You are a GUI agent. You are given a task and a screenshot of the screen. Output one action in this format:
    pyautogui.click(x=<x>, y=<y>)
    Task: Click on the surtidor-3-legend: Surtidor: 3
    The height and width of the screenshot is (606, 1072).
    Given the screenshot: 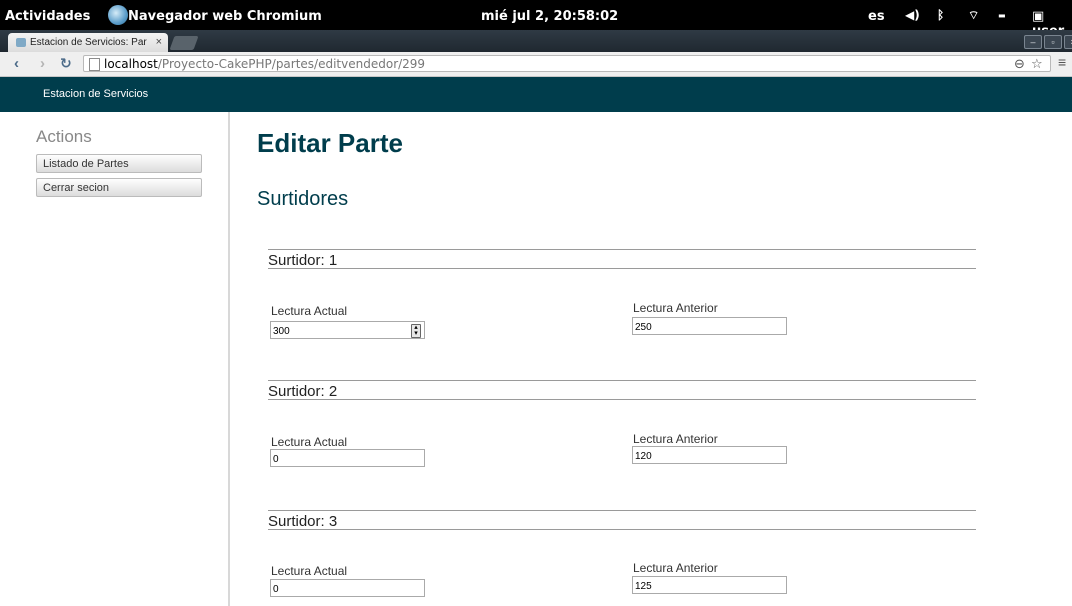 What is the action you would take?
    pyautogui.click(x=622, y=520)
    